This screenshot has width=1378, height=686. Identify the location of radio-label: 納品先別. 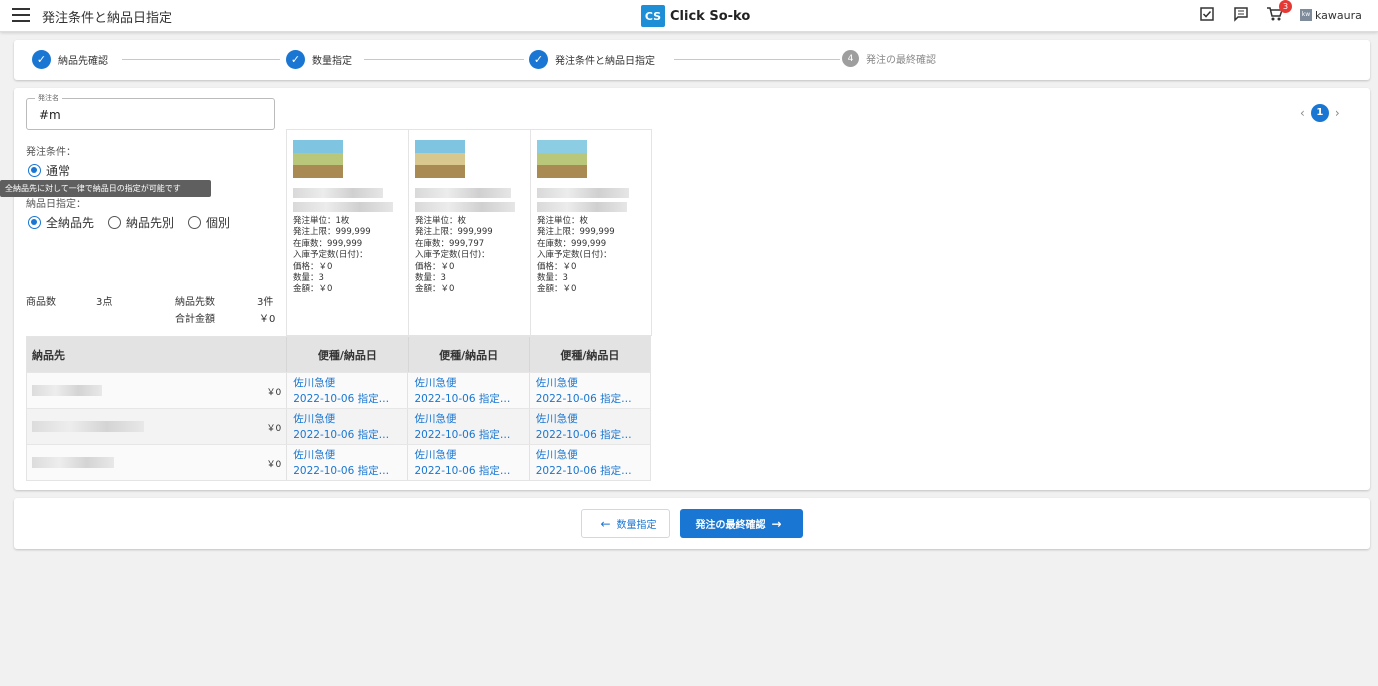
(150, 223).